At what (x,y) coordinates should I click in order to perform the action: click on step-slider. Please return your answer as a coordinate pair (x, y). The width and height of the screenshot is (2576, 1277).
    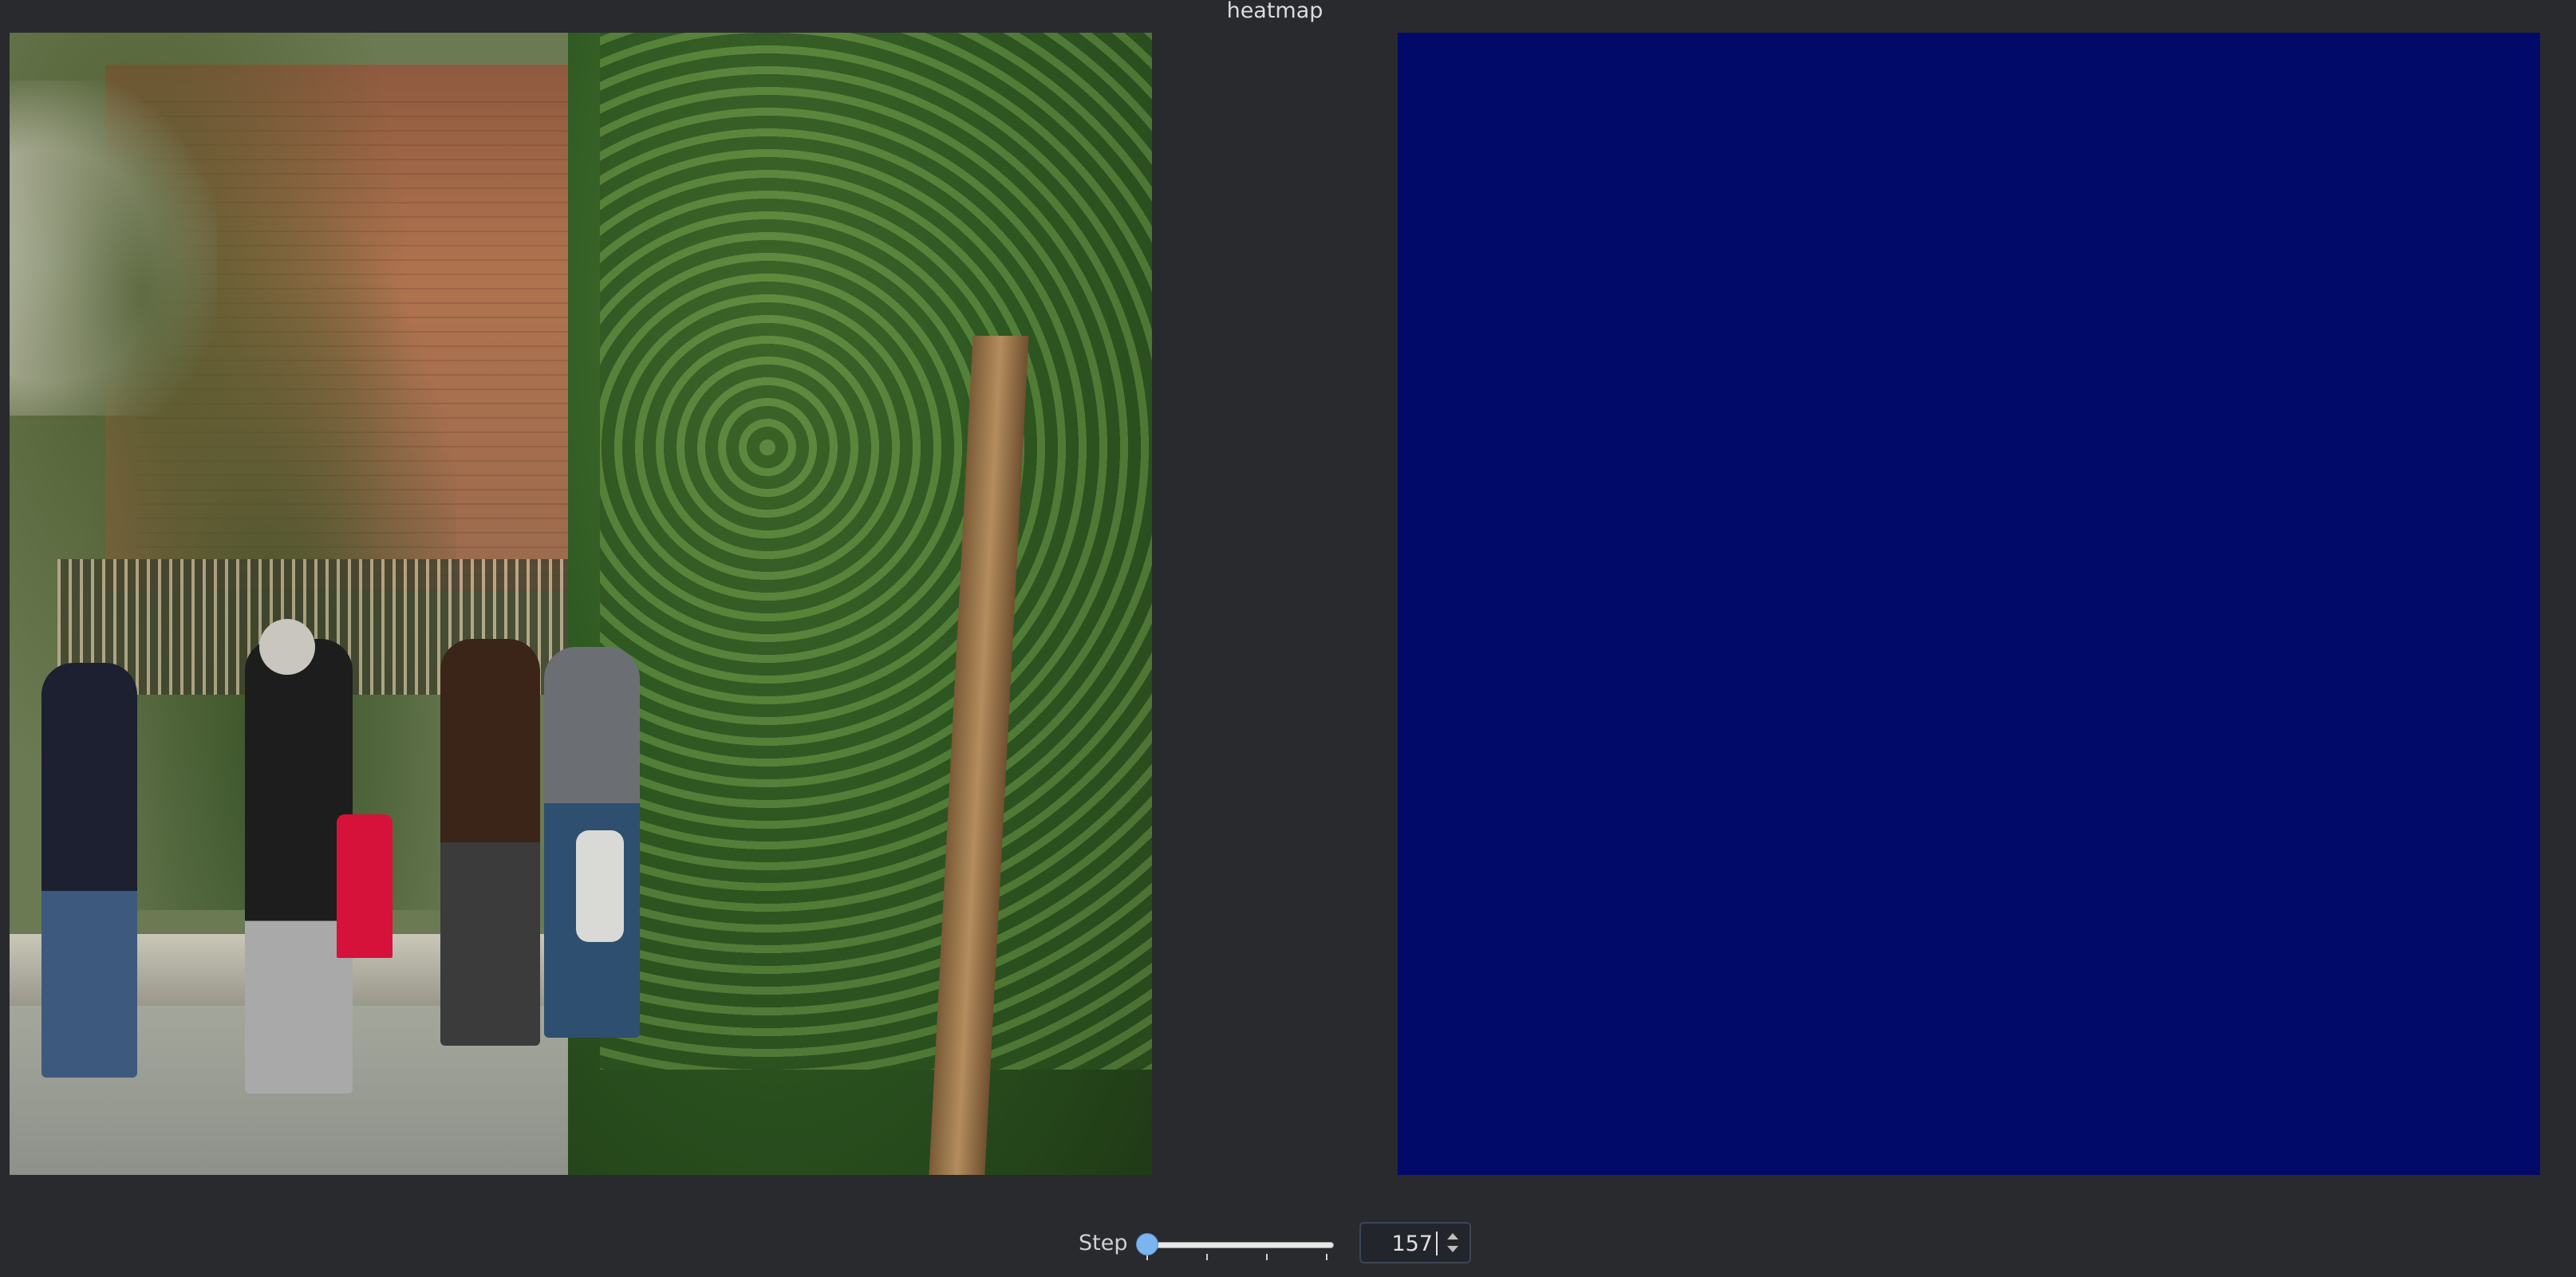
    Looking at the image, I should click on (1237, 1244).